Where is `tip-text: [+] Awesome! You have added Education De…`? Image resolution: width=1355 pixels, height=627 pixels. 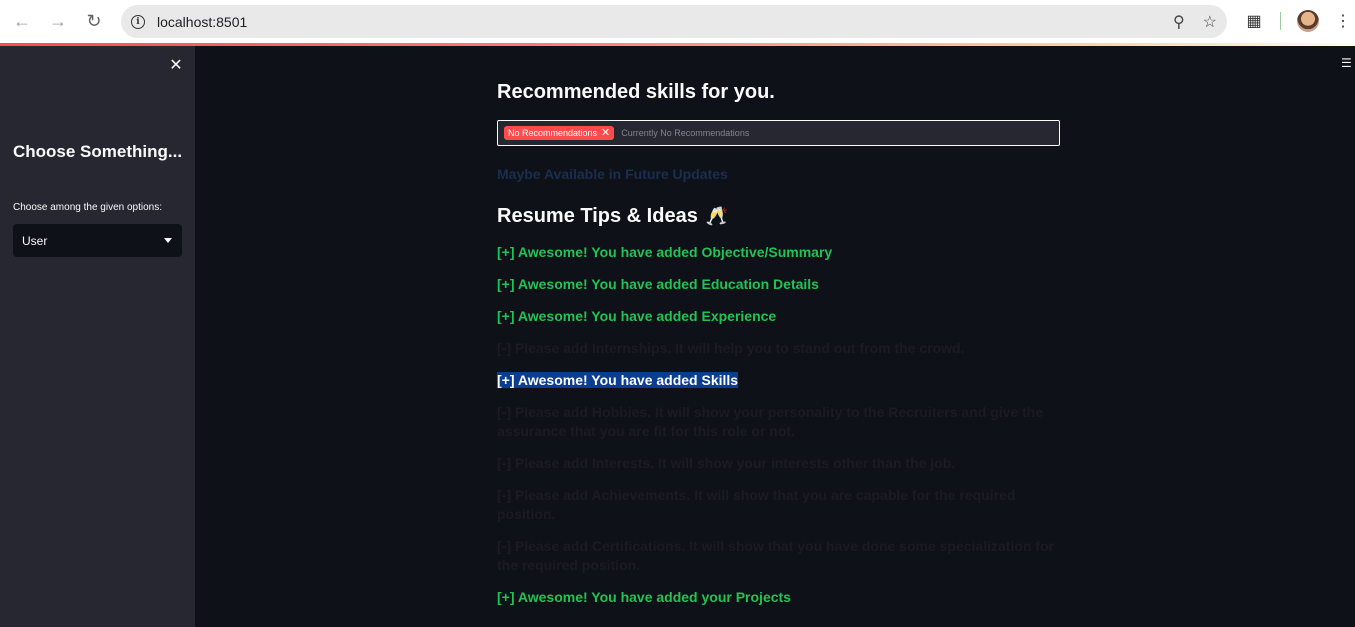
tip-text: [+] Awesome! You have added Education De… is located at coordinates (658, 284).